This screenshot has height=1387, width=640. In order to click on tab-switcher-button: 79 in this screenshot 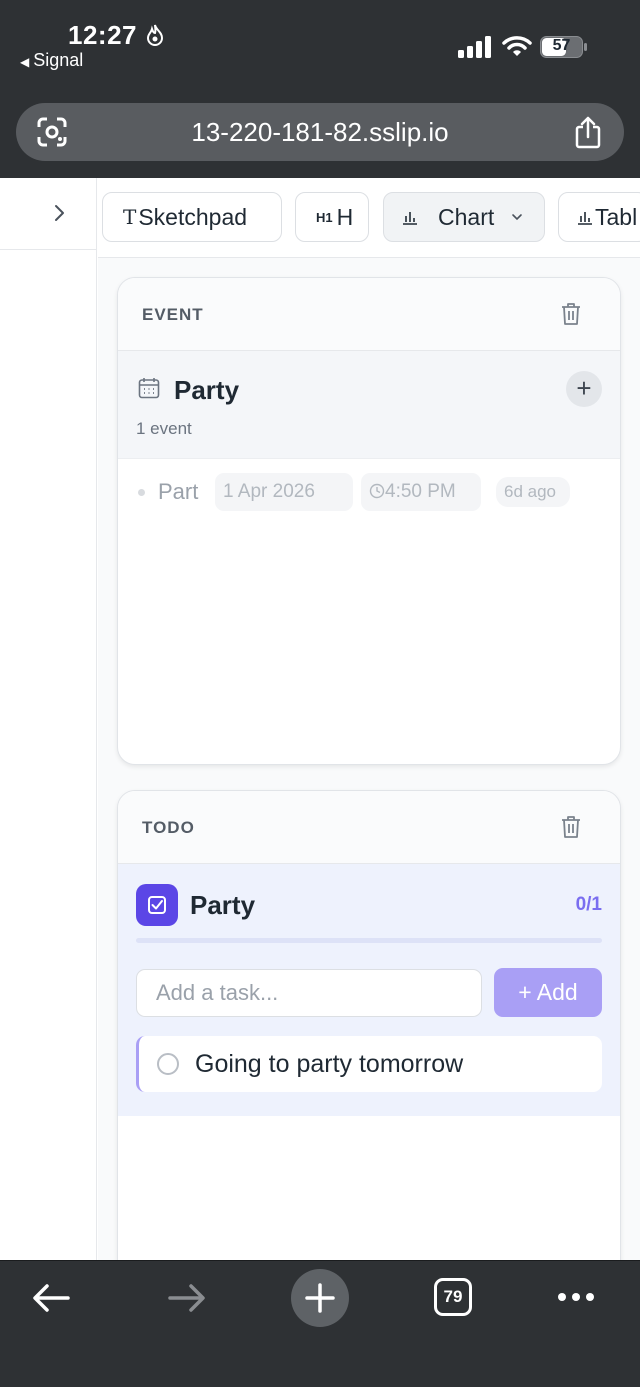, I will do `click(453, 1297)`.